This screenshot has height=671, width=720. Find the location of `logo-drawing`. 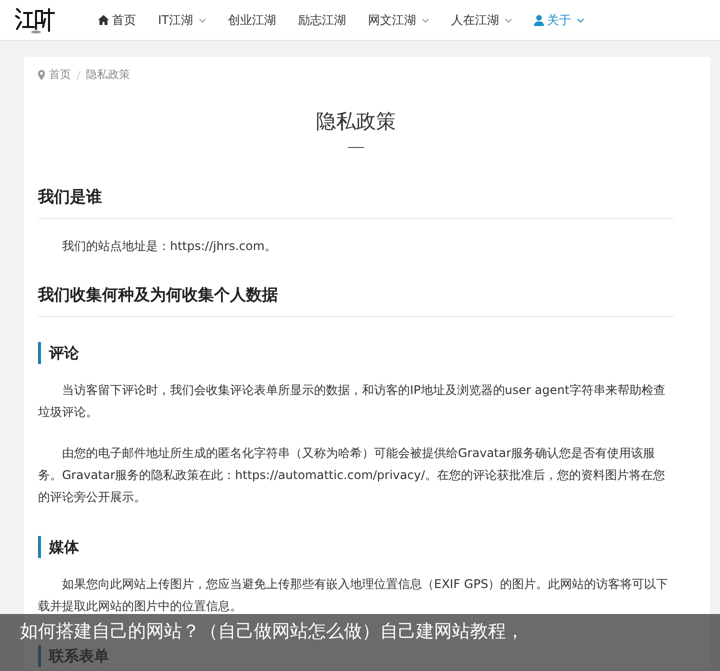

logo-drawing is located at coordinates (35, 20).